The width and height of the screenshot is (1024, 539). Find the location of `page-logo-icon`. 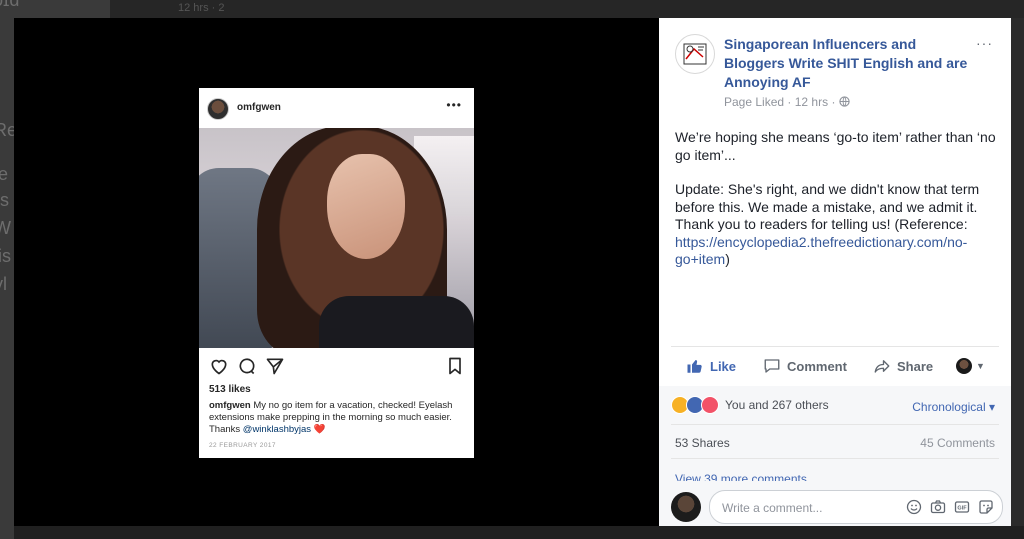

page-logo-icon is located at coordinates (695, 54).